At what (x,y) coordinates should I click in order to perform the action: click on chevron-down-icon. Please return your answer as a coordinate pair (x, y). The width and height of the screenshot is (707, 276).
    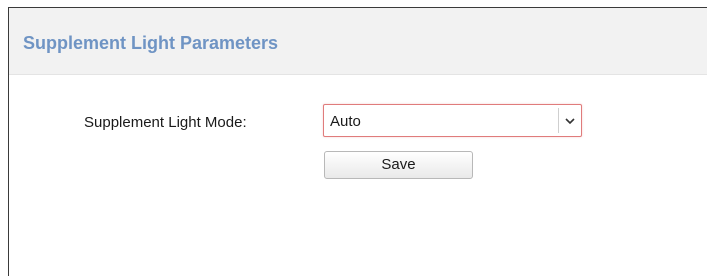
    Looking at the image, I should click on (570, 121).